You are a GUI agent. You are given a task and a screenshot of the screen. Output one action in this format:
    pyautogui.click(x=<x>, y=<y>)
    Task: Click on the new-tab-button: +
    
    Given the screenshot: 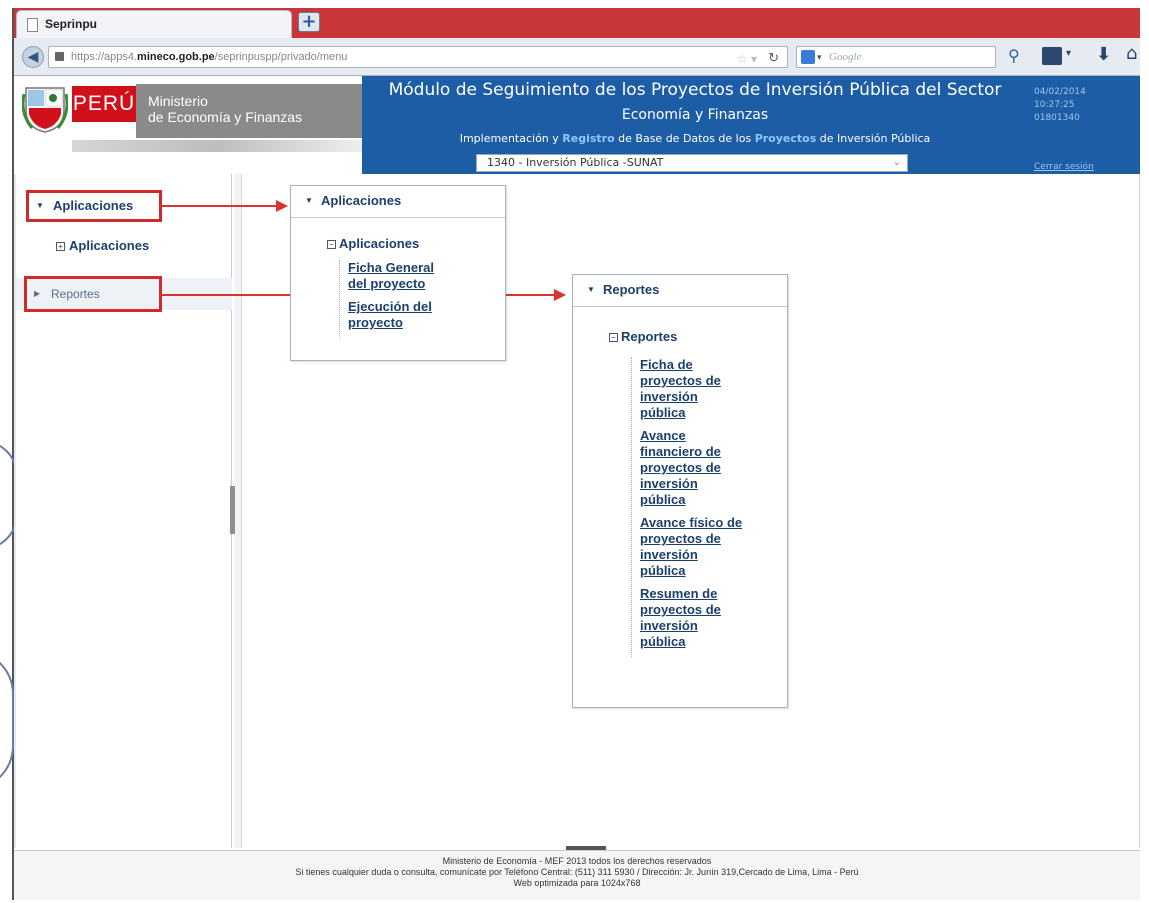 What is the action you would take?
    pyautogui.click(x=309, y=22)
    